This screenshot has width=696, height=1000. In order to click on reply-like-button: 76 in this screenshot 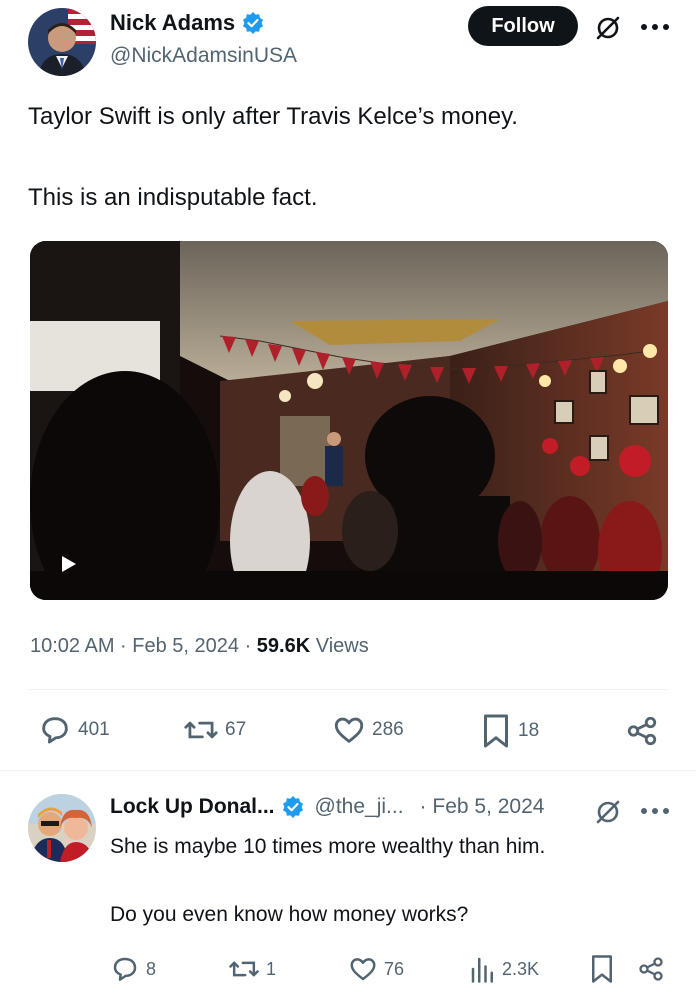, I will do `click(376, 969)`.